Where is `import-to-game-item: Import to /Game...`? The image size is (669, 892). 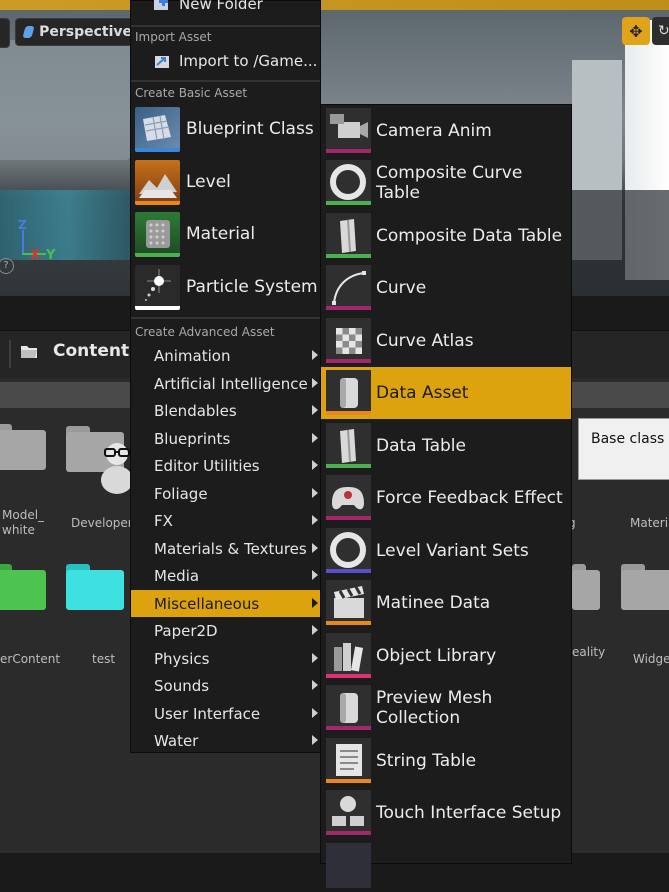 import-to-game-item: Import to /Game... is located at coordinates (235, 61).